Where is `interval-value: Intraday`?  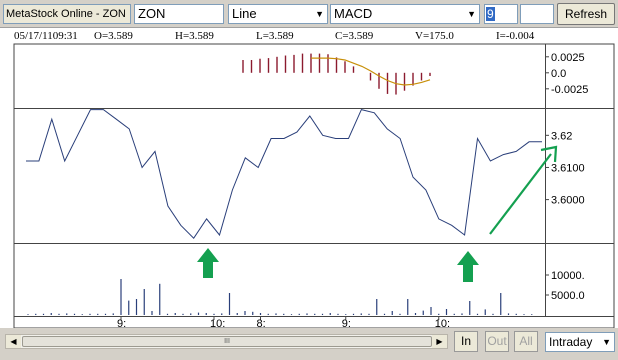
interval-value: Intraday is located at coordinates (571, 342).